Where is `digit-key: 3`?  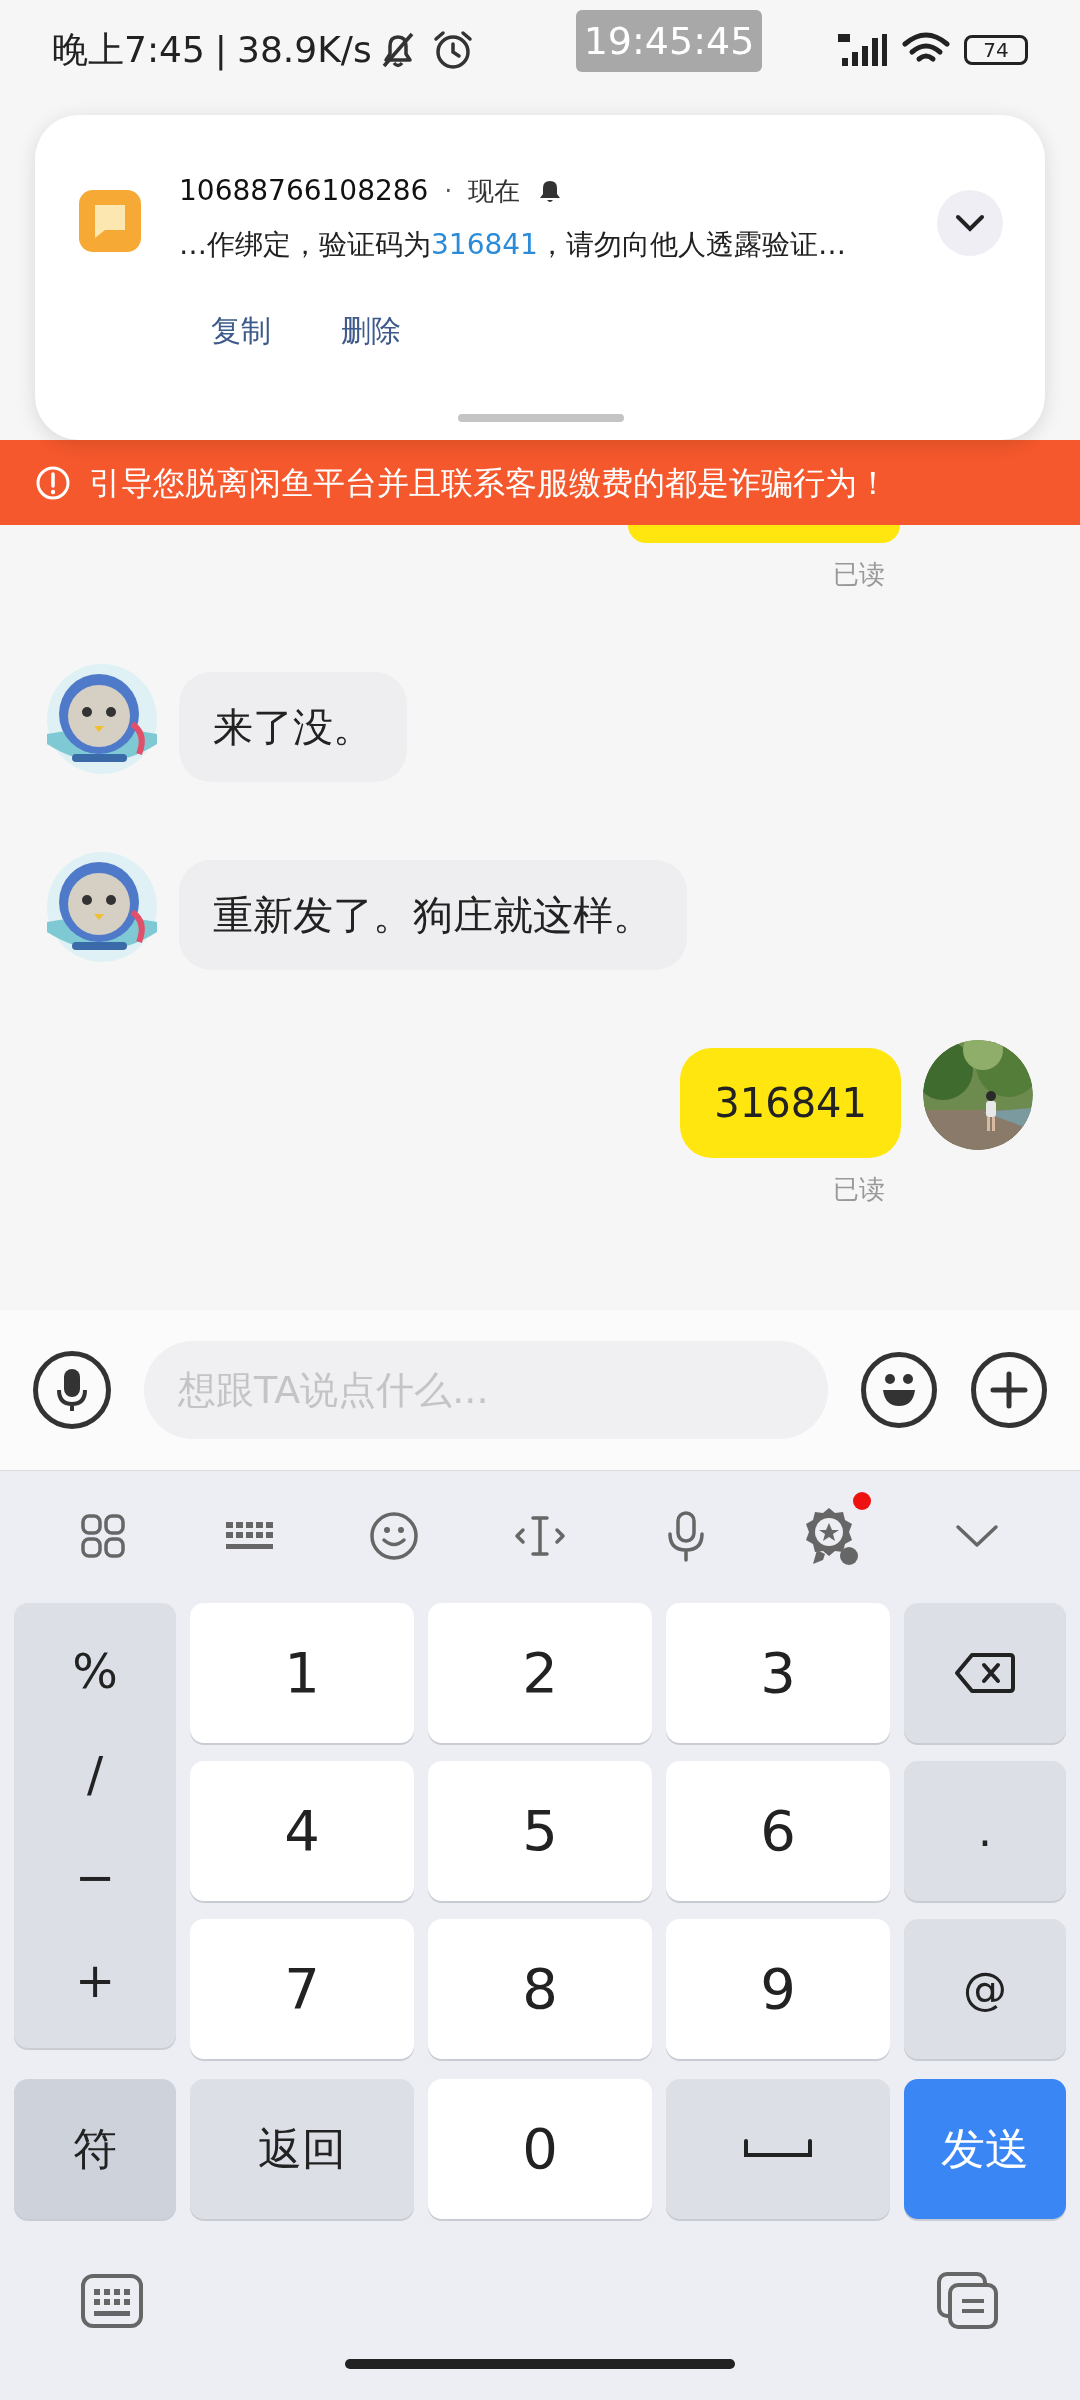 digit-key: 3 is located at coordinates (778, 1673).